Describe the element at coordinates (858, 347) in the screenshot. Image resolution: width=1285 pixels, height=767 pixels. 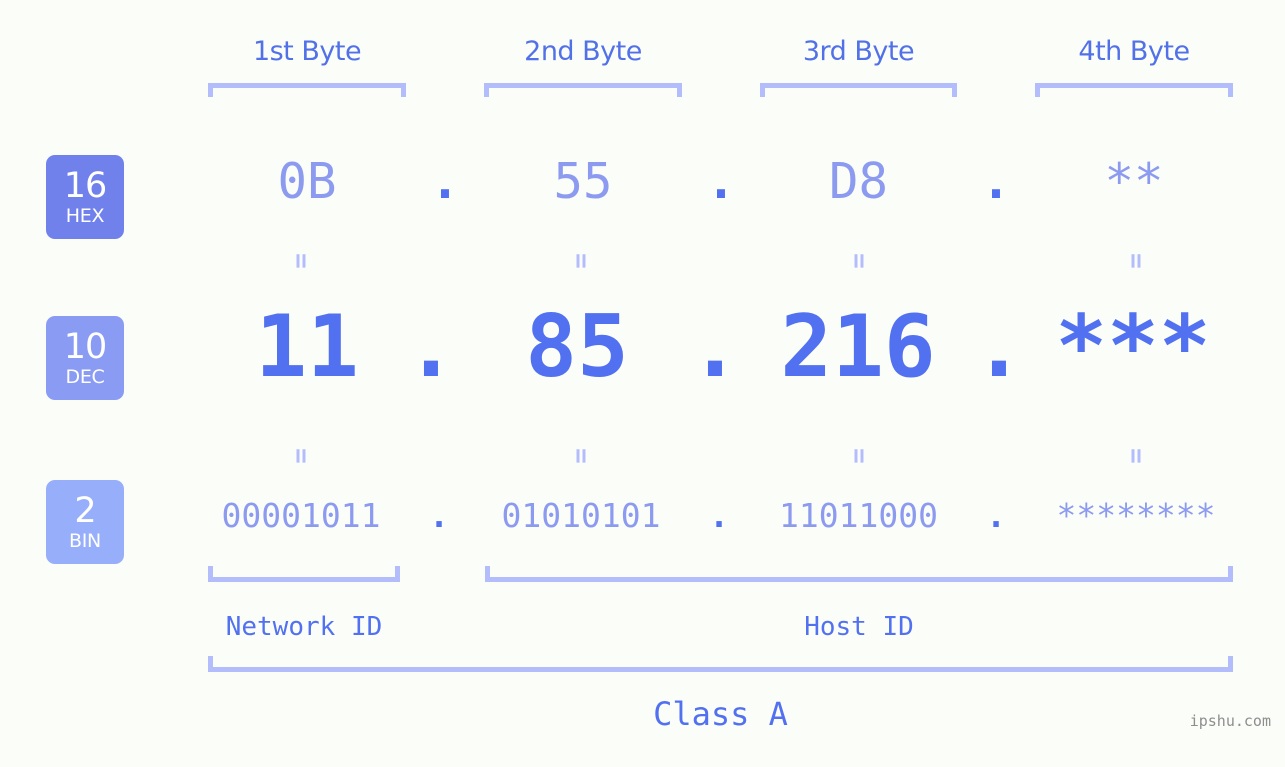
I see `dec-byte-3: 216` at that location.